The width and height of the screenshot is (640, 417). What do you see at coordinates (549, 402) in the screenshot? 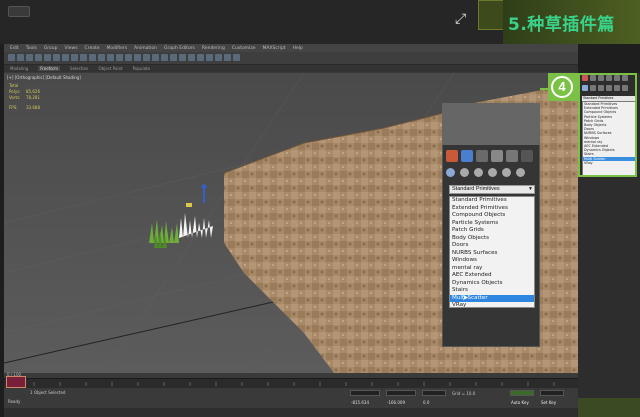
I see `set-key-label: Set Key` at bounding box center [549, 402].